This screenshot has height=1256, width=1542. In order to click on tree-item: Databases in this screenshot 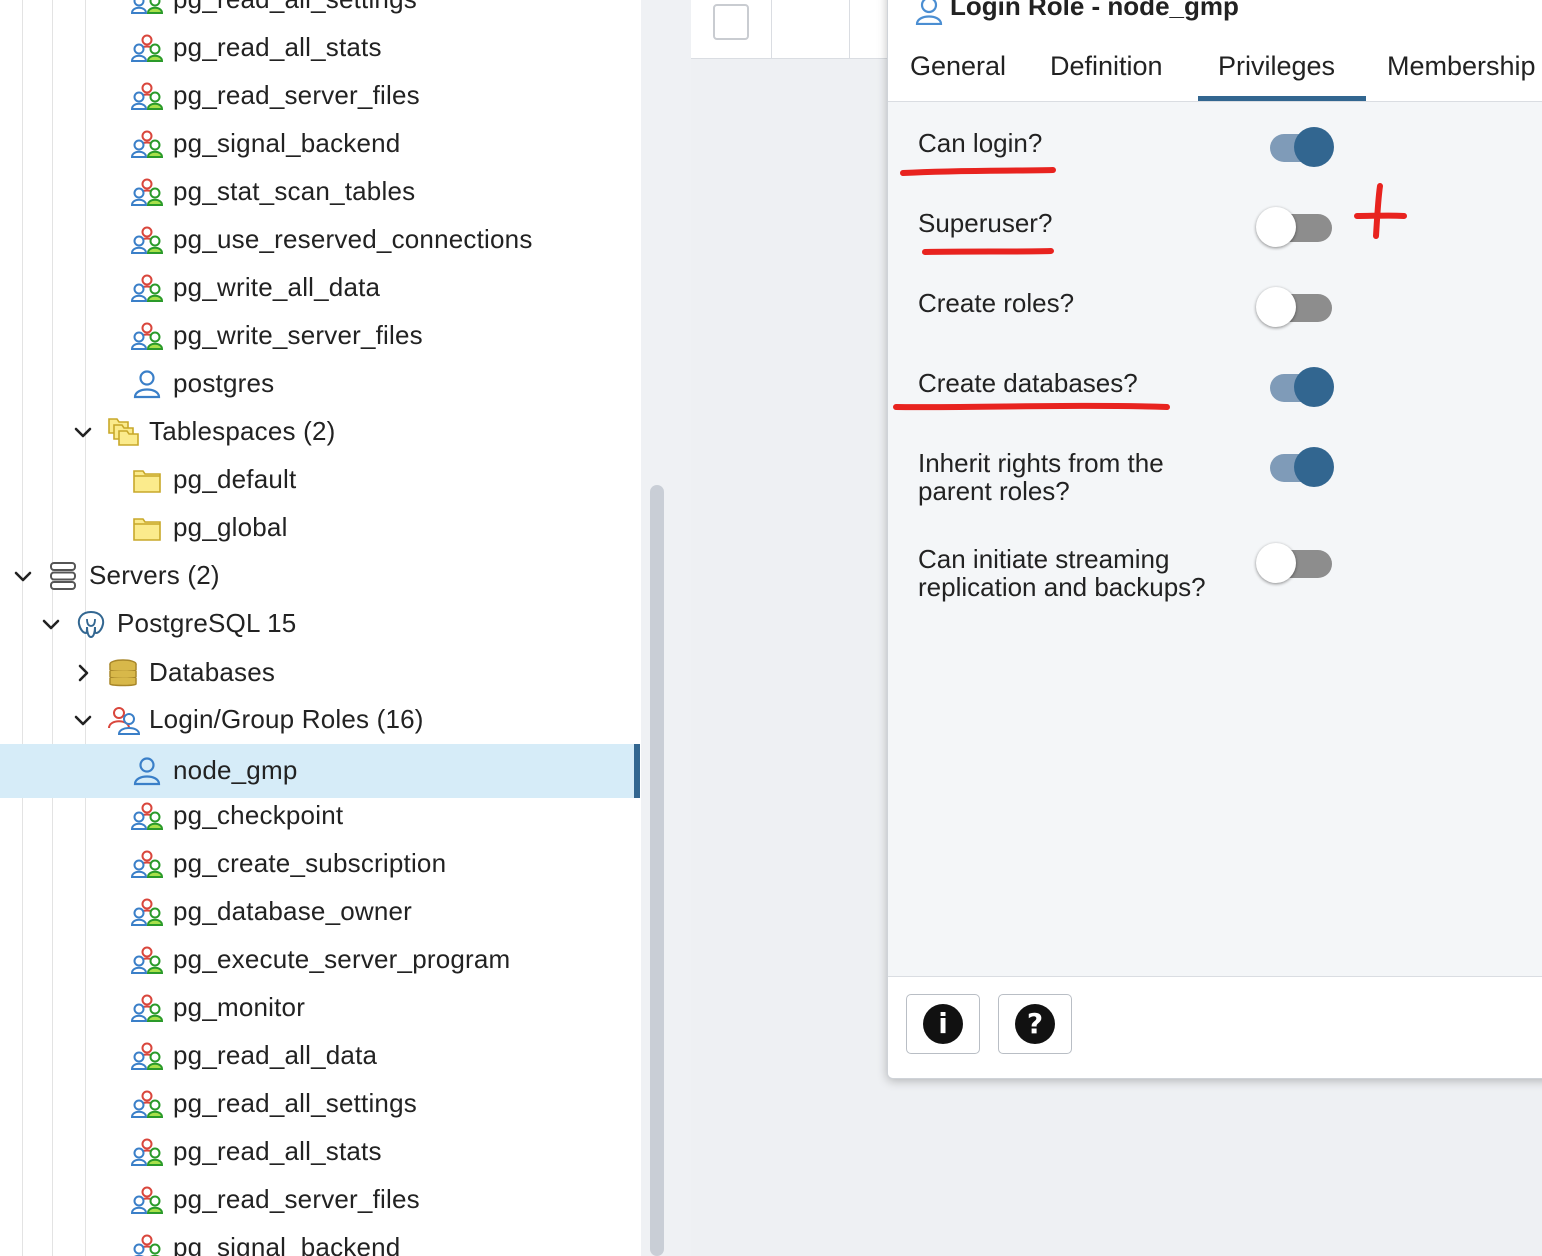, I will do `click(320, 673)`.